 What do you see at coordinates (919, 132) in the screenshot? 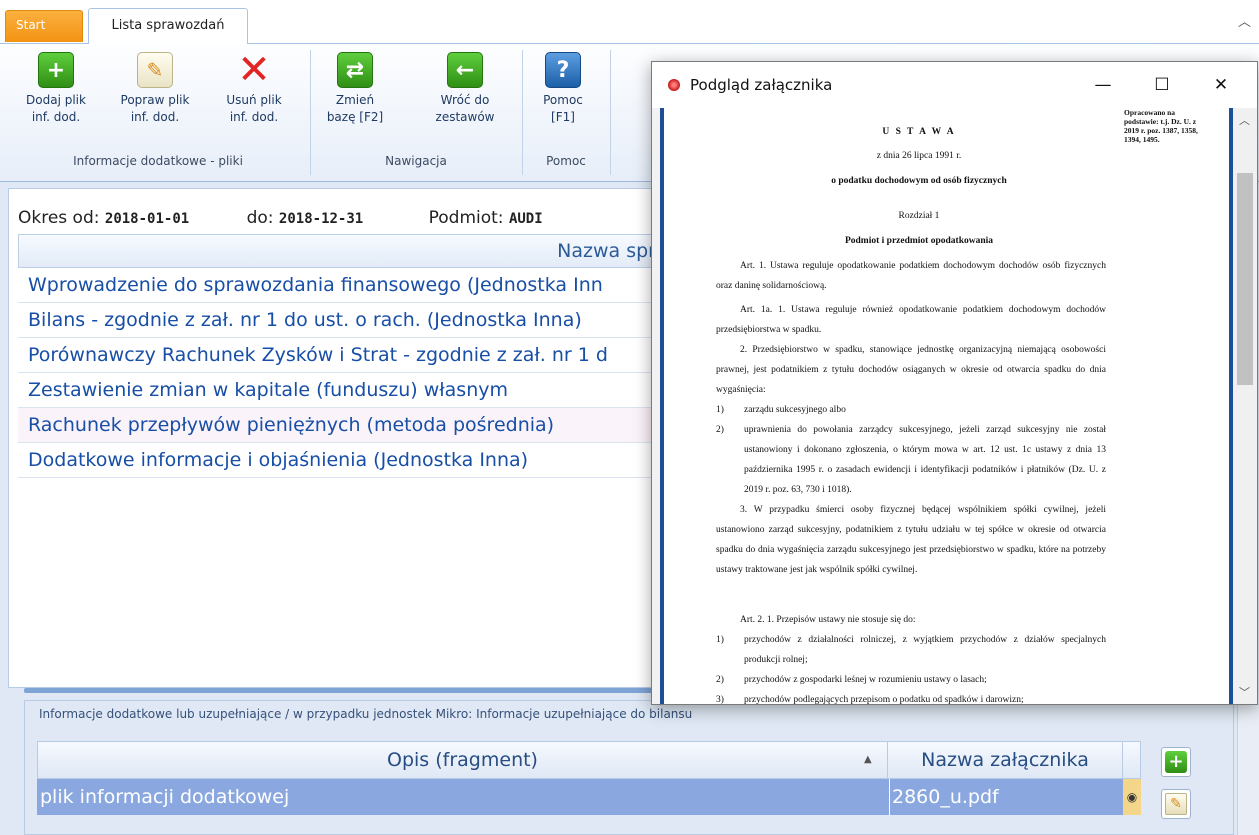
I see `doc-heading: U S T A W A` at bounding box center [919, 132].